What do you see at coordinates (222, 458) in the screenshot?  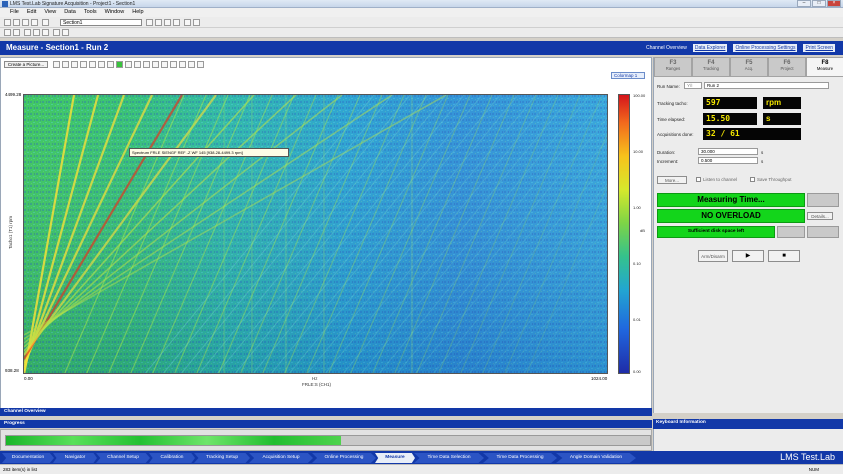 I see `workflow-tab-tracking-setup: Tracking Setup` at bounding box center [222, 458].